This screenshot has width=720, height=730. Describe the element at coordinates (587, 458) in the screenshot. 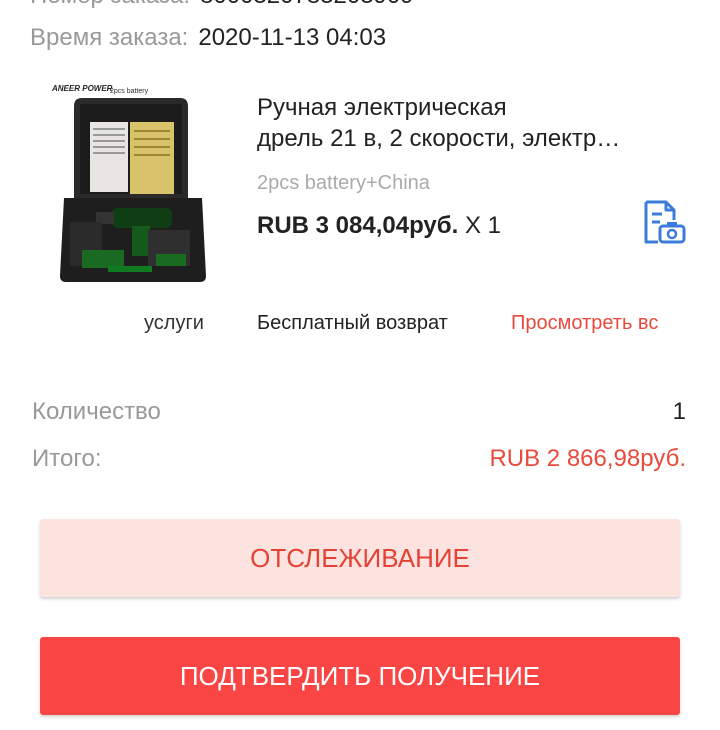

I see `total-value: RUB 2 866,98руб.` at that location.